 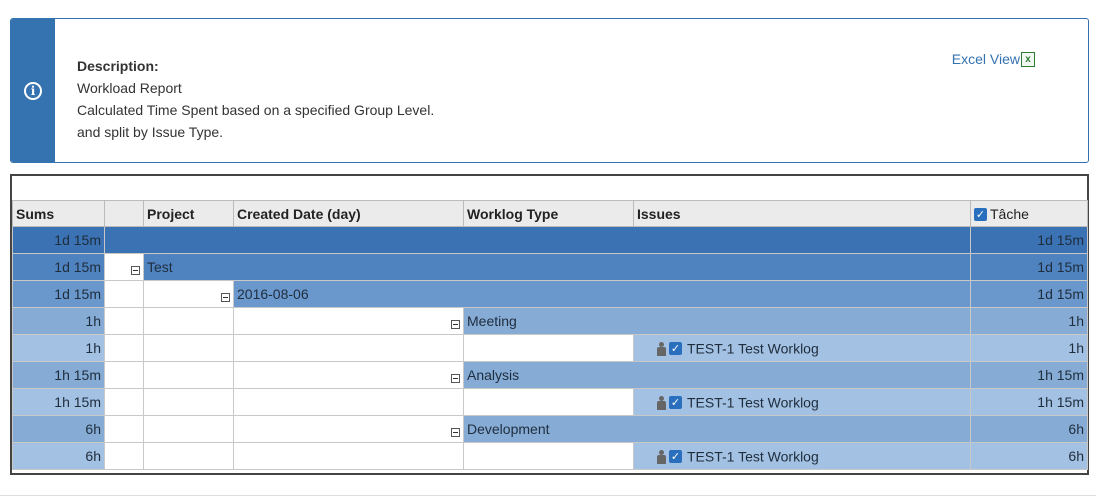 What do you see at coordinates (980, 215) in the screenshot?
I see `tache-checkbox: ✓` at bounding box center [980, 215].